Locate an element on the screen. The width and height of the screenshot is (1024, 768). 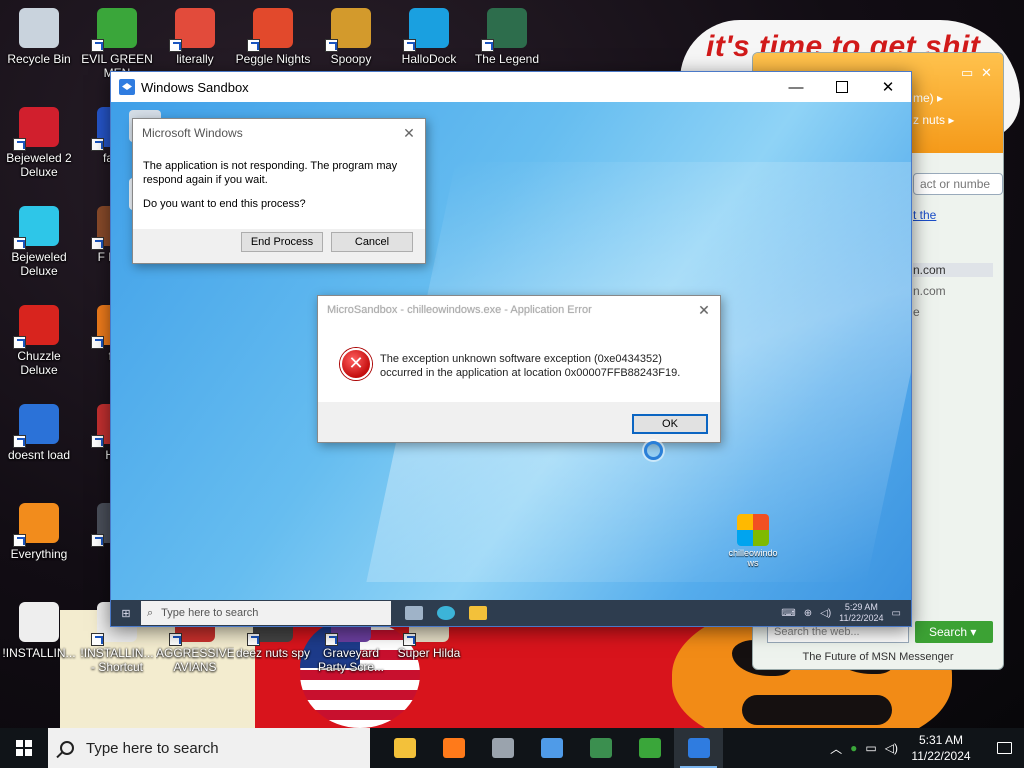
minimize-button: — is located at coordinates (796, 87).